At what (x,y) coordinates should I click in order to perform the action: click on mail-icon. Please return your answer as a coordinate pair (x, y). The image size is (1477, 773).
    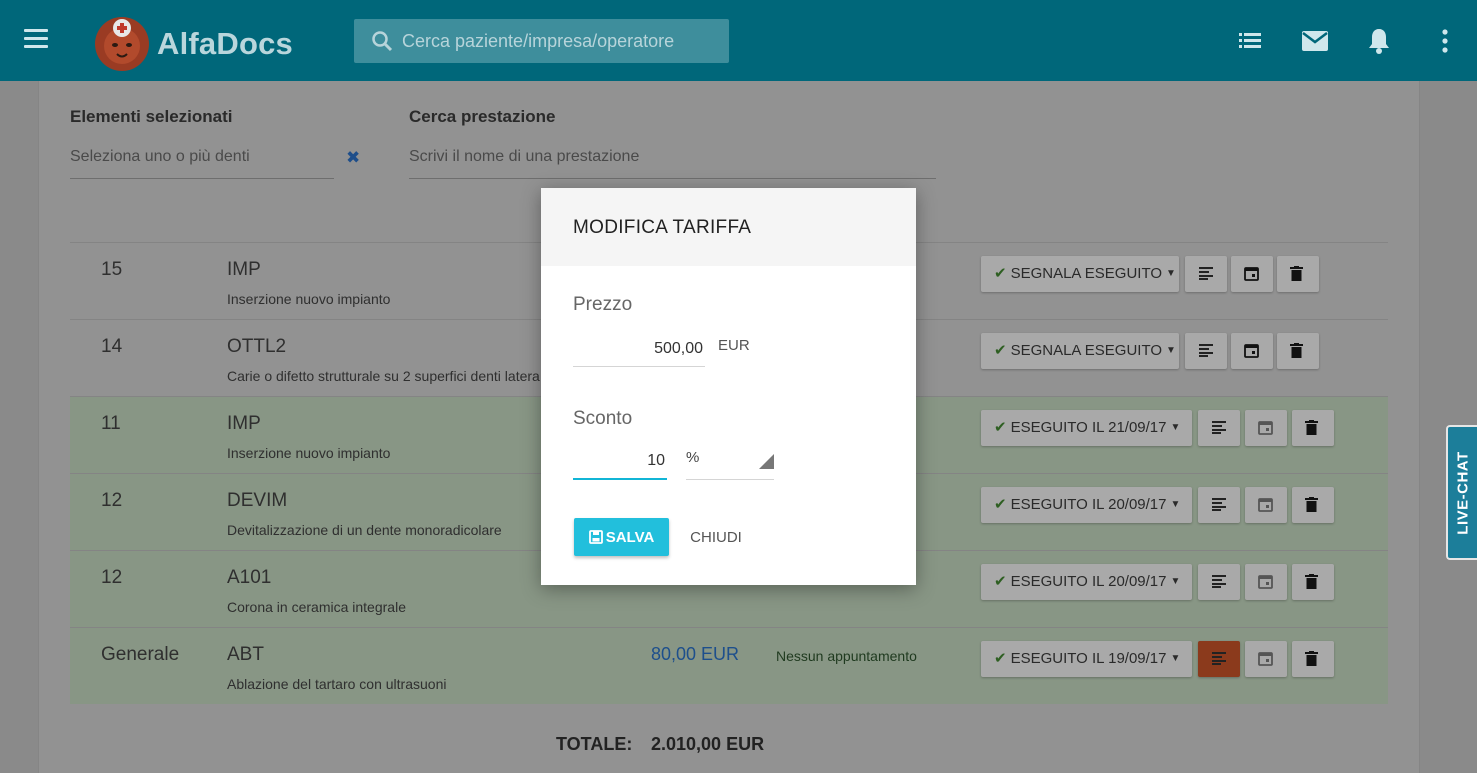
    Looking at the image, I should click on (1315, 41).